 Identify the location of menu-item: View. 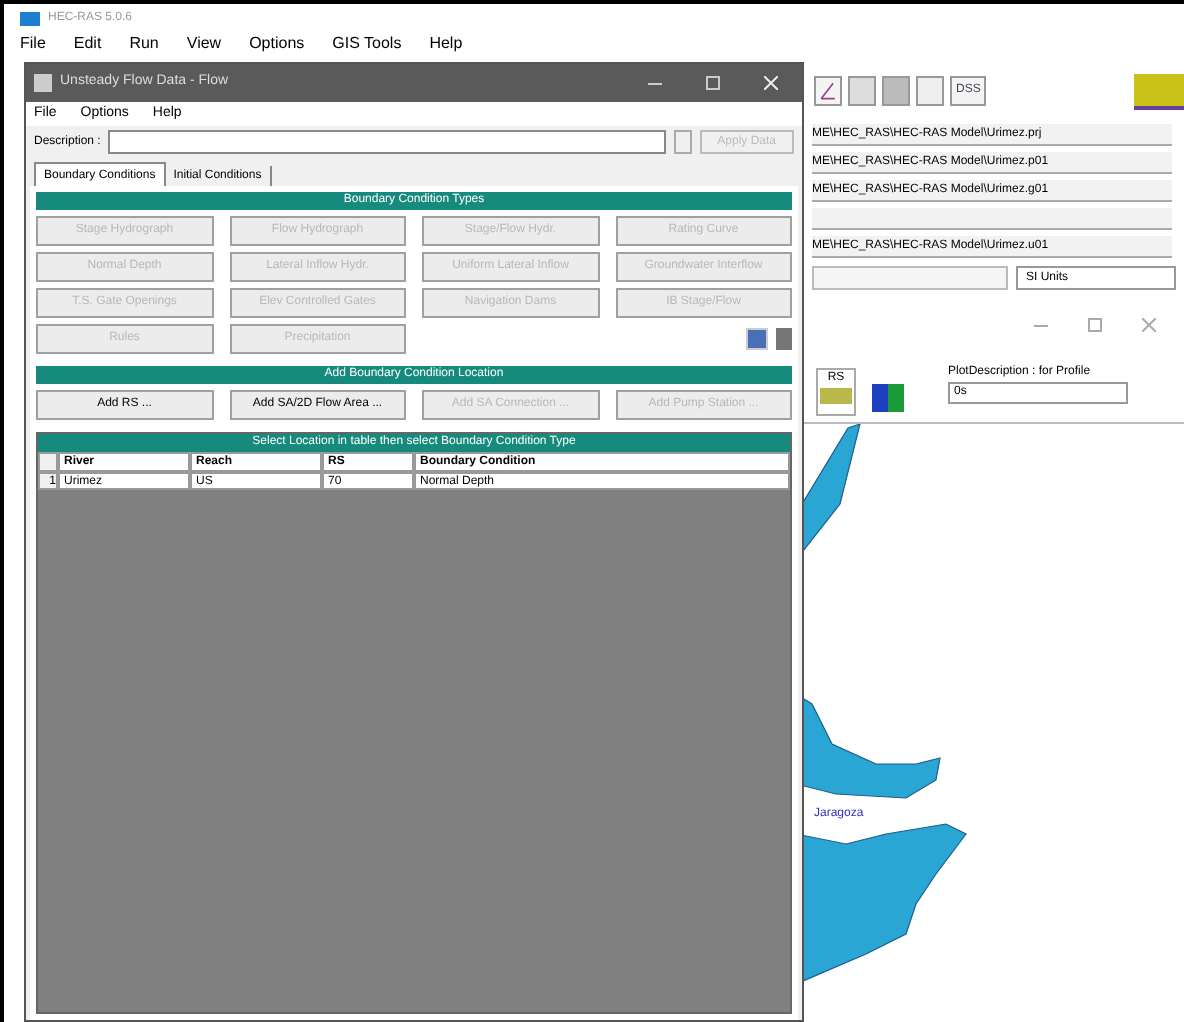
(204, 44).